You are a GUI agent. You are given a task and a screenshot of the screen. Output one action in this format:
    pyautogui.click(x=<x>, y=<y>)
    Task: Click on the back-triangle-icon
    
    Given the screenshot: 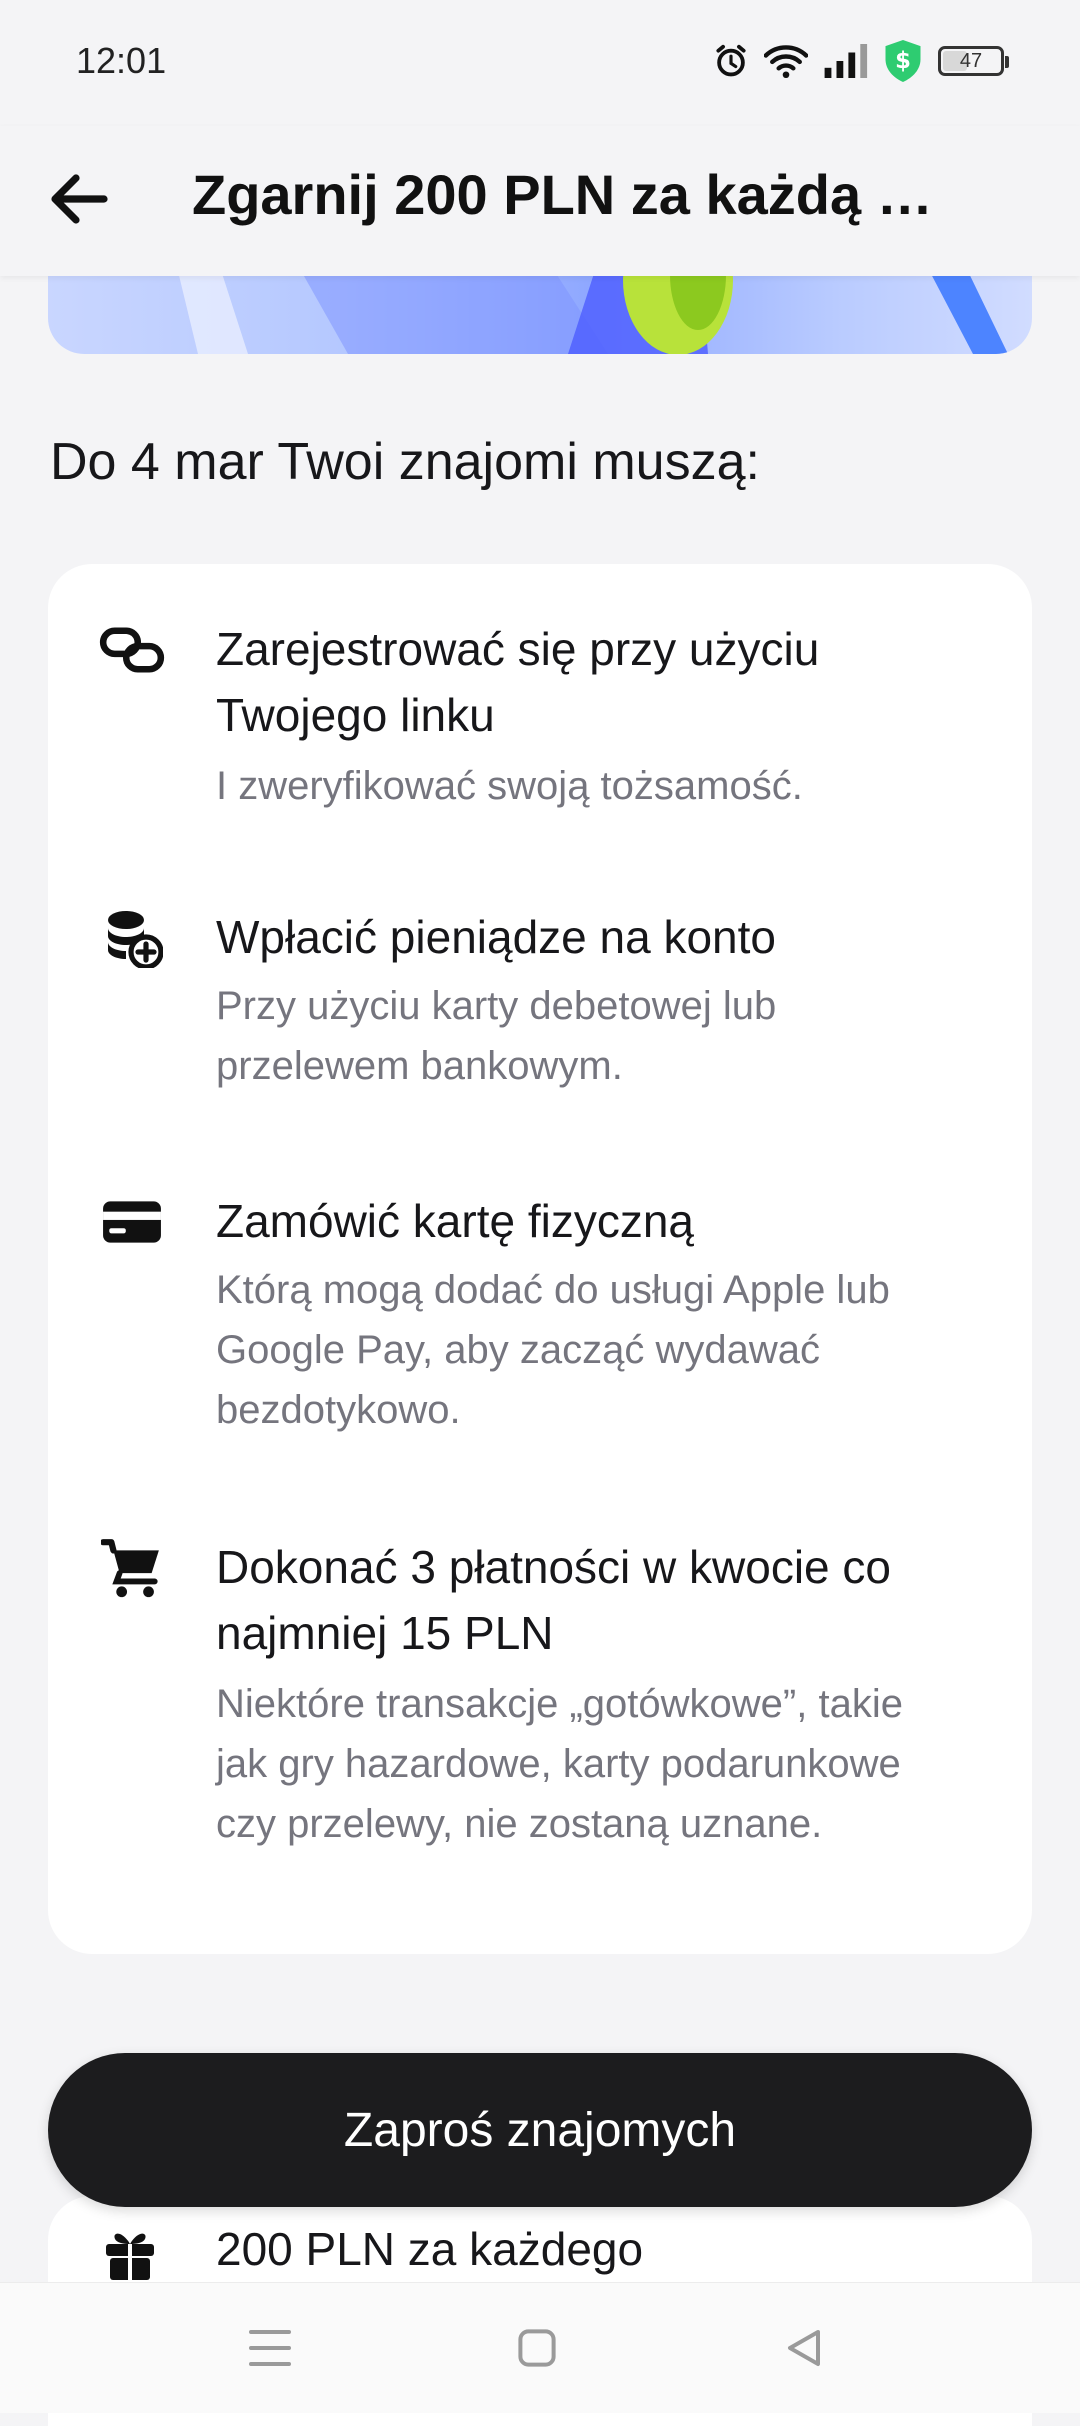 What is the action you would take?
    pyautogui.click(x=804, y=2348)
    